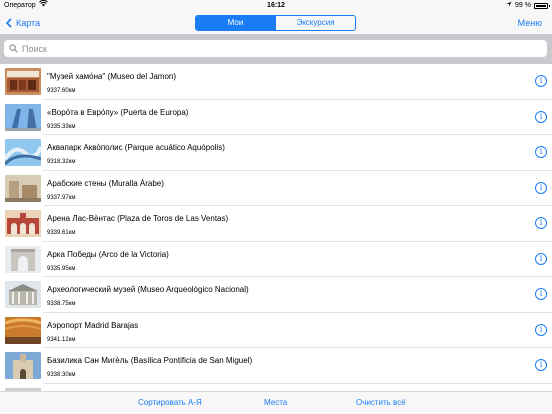 The image size is (552, 414). I want to click on status-bar: Оператор 16:12 99 %, so click(276, 6).